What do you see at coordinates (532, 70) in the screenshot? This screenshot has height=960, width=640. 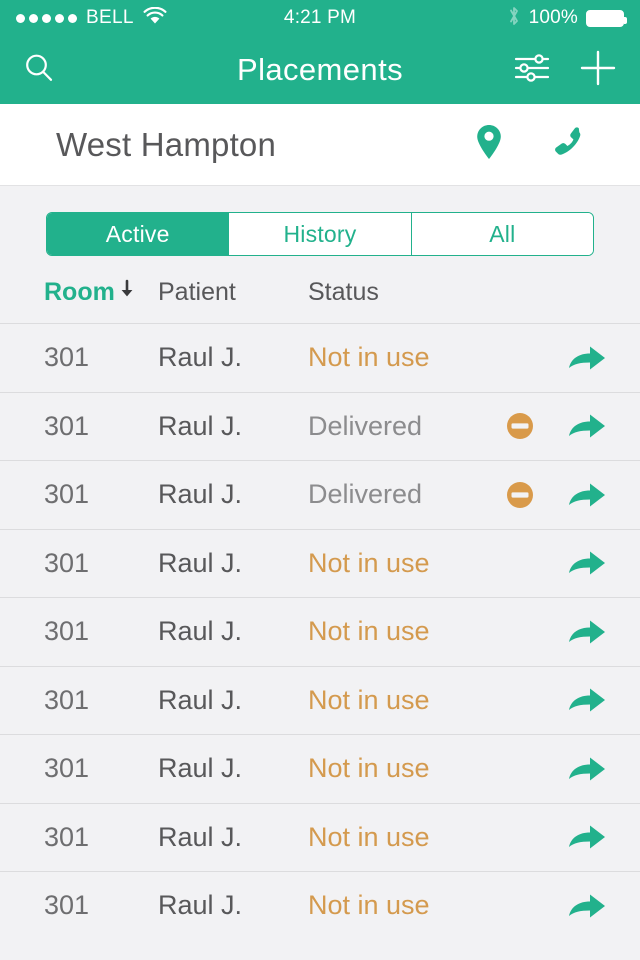 I see `filter-sliders-icon` at bounding box center [532, 70].